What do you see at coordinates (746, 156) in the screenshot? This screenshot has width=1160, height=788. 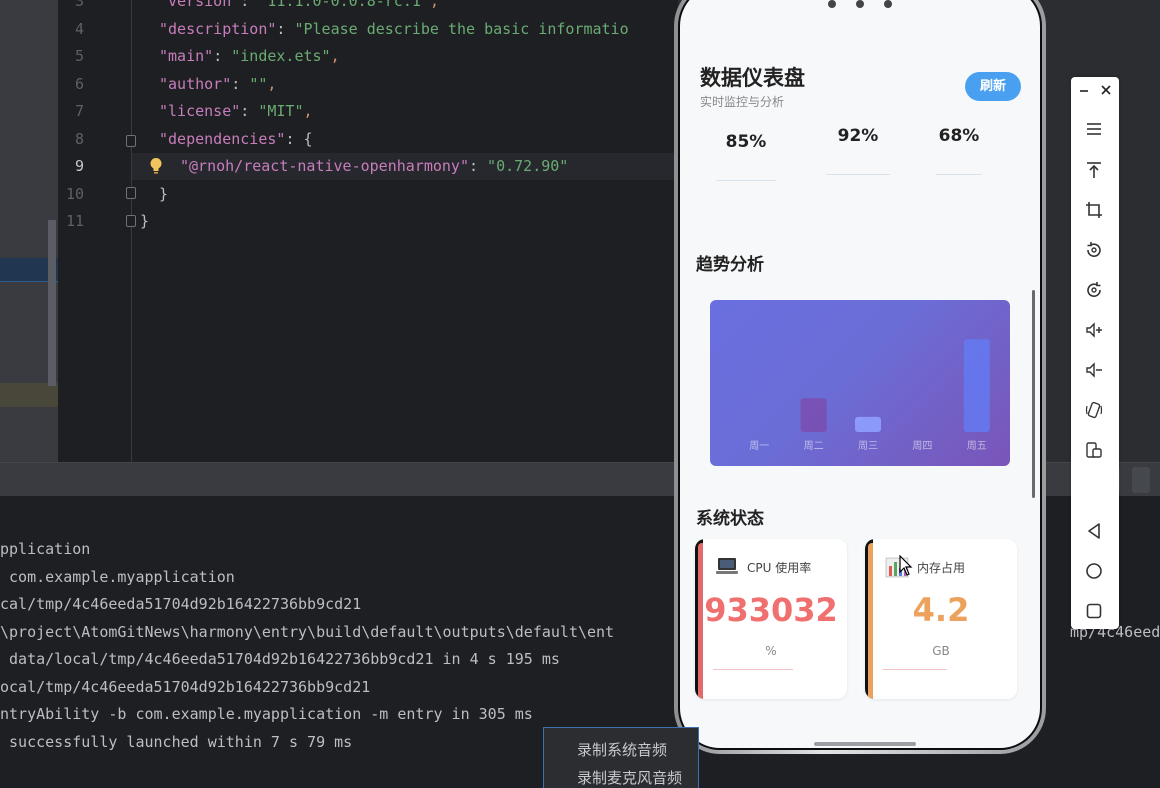 I see `stat-card: 85%` at bounding box center [746, 156].